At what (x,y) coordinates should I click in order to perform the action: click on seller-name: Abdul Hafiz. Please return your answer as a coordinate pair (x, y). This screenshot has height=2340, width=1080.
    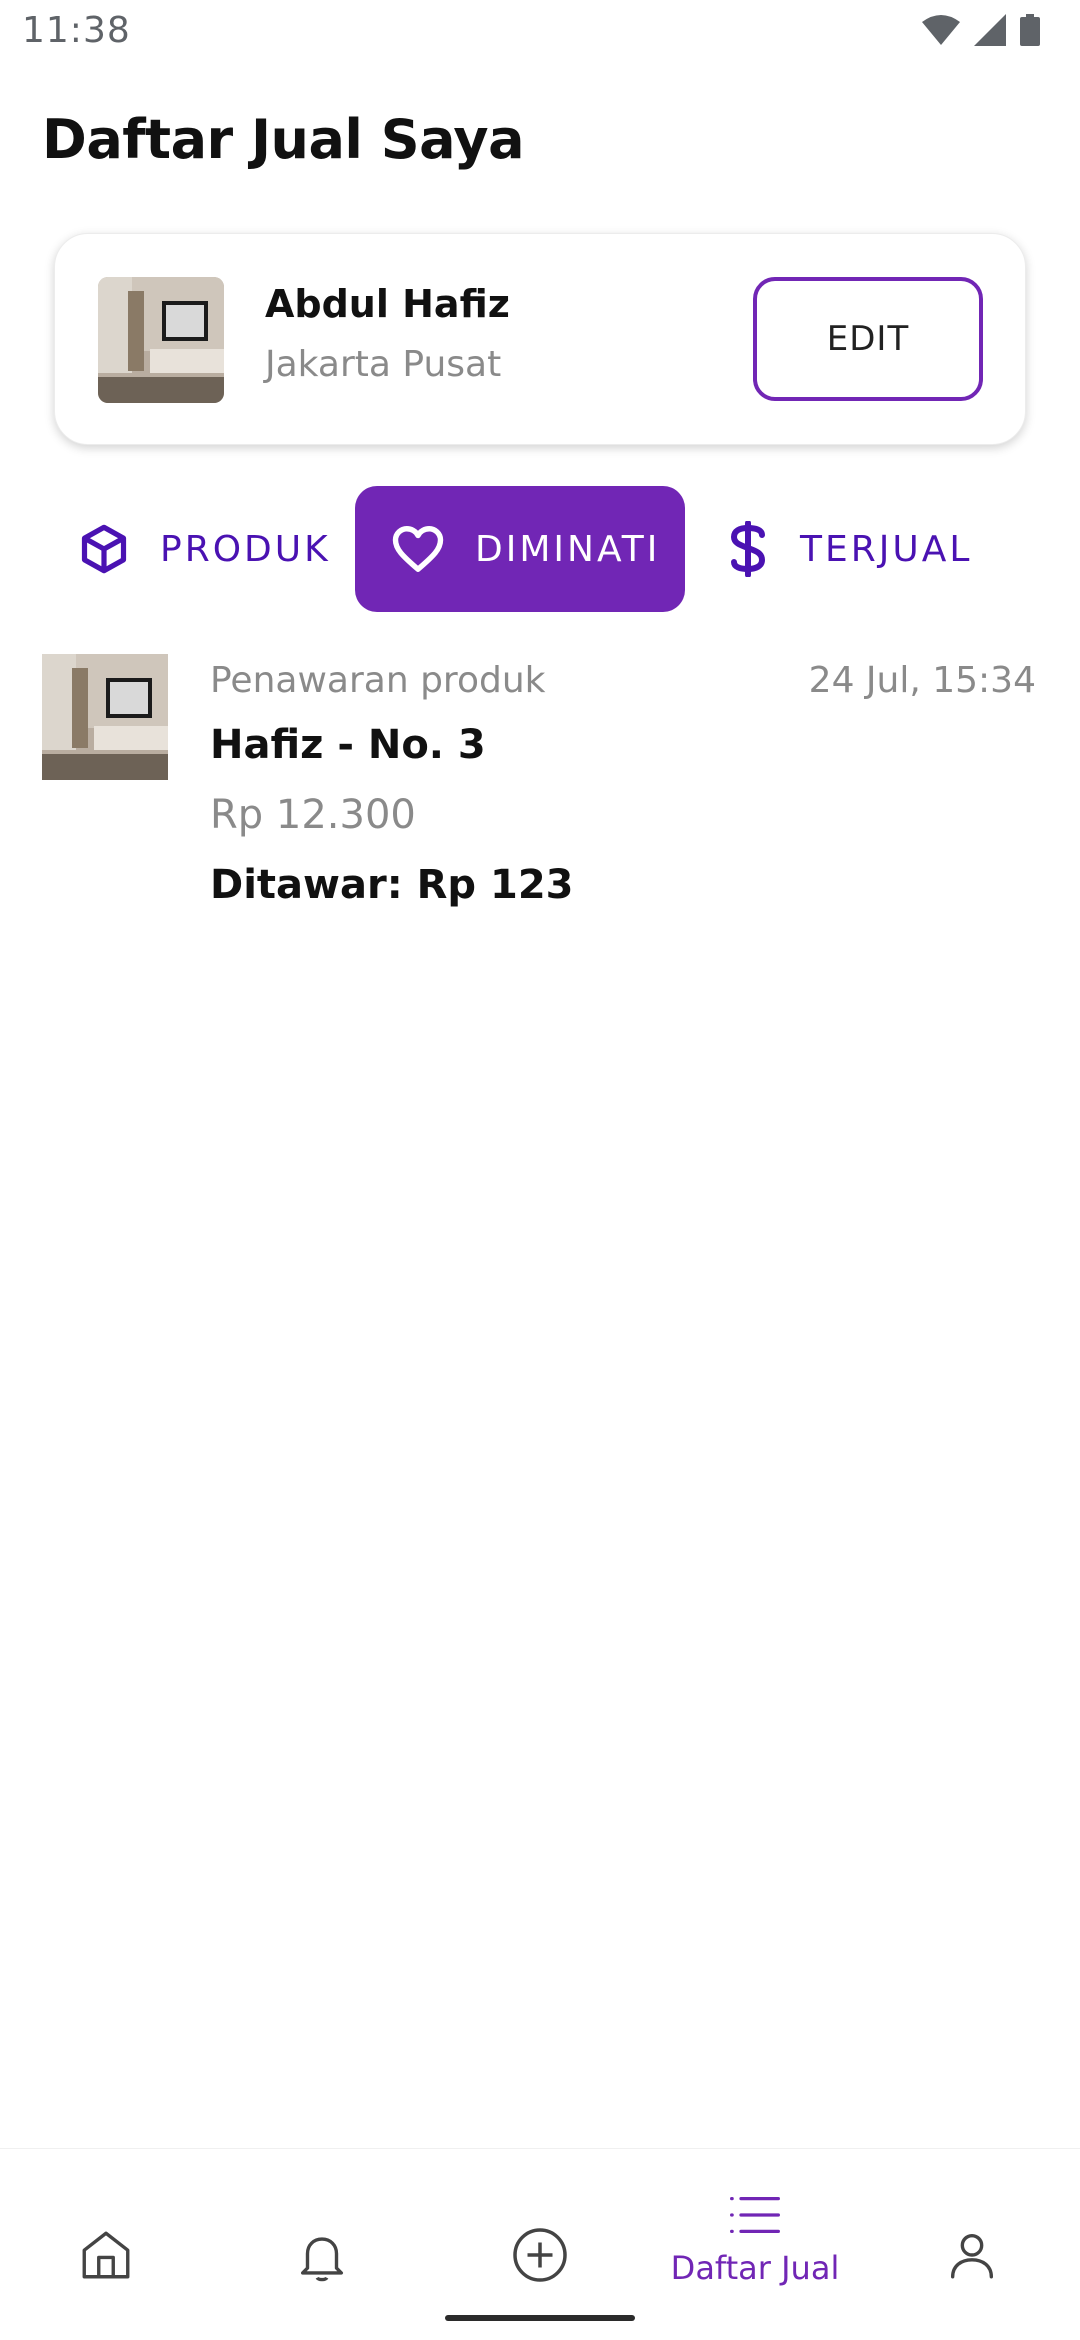
    Looking at the image, I should click on (387, 304).